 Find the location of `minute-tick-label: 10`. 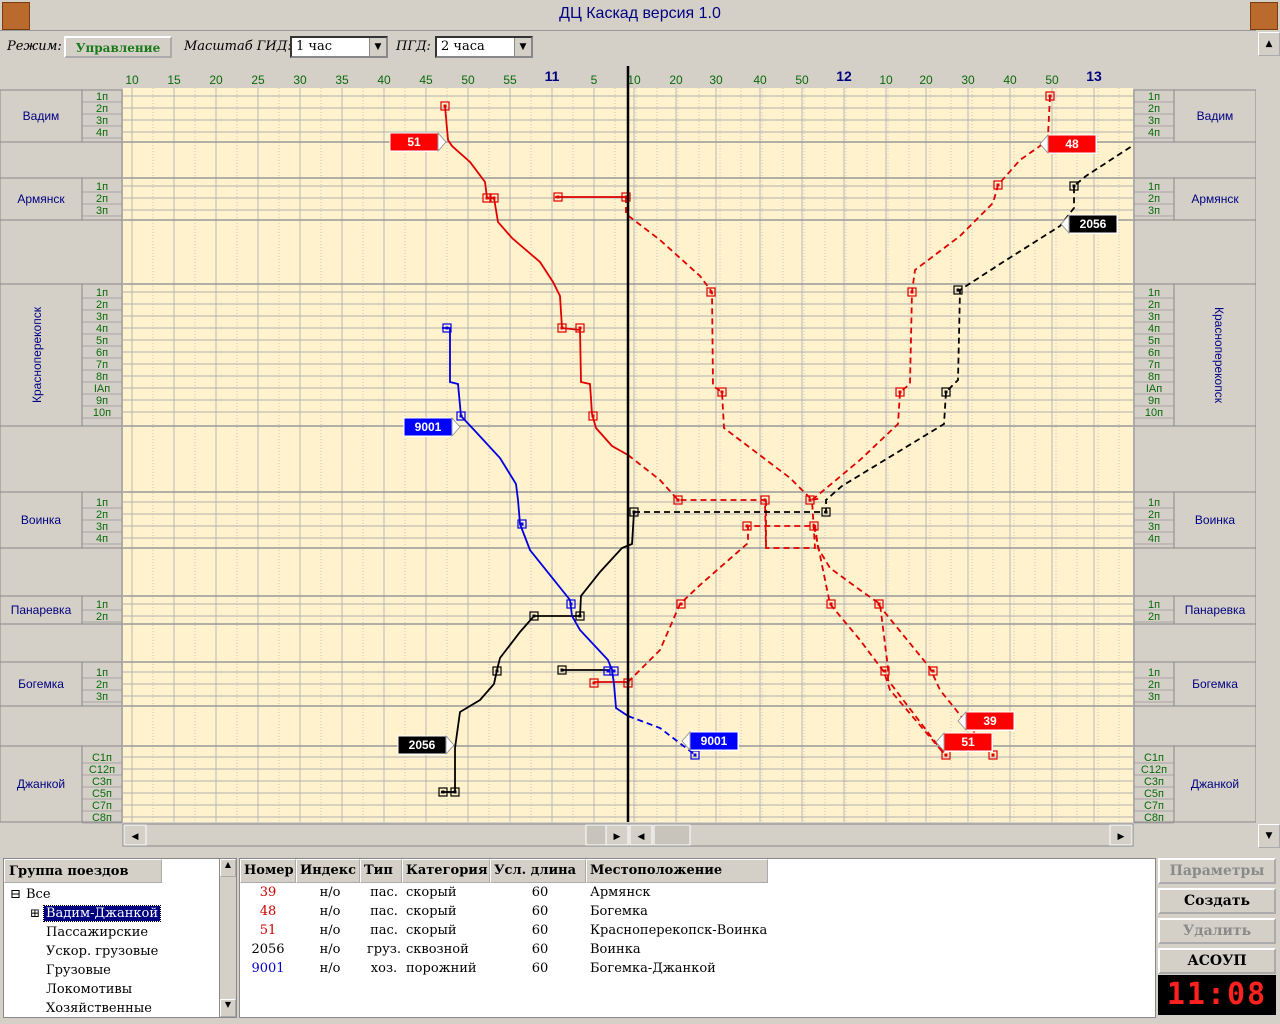

minute-tick-label: 10 is located at coordinates (132, 80).